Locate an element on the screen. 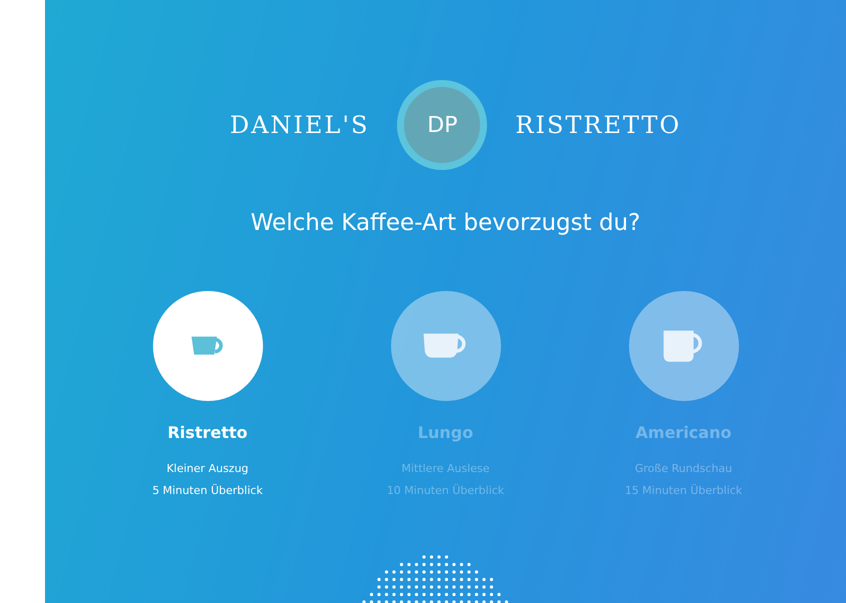 The width and height of the screenshot is (846, 603). option-name: Americano is located at coordinates (684, 432).